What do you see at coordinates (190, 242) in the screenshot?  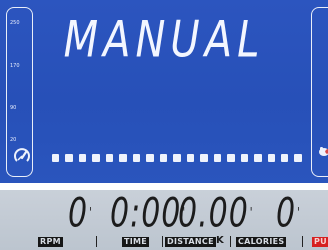 I see `distance-label: DISTANCE` at bounding box center [190, 242].